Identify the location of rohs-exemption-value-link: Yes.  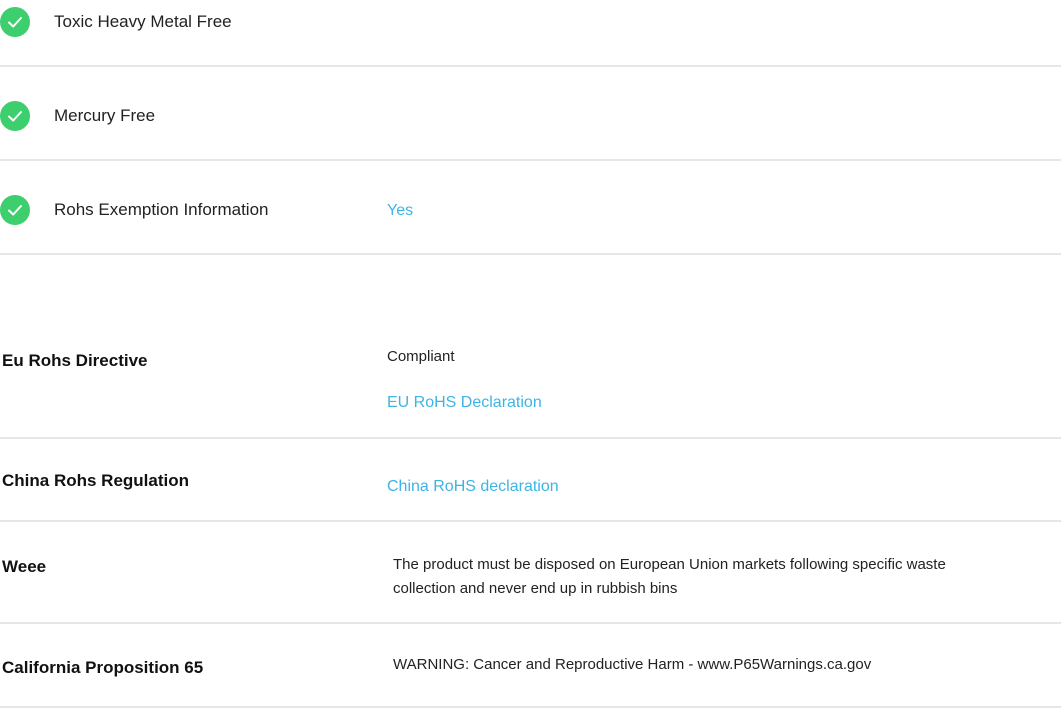
(400, 211).